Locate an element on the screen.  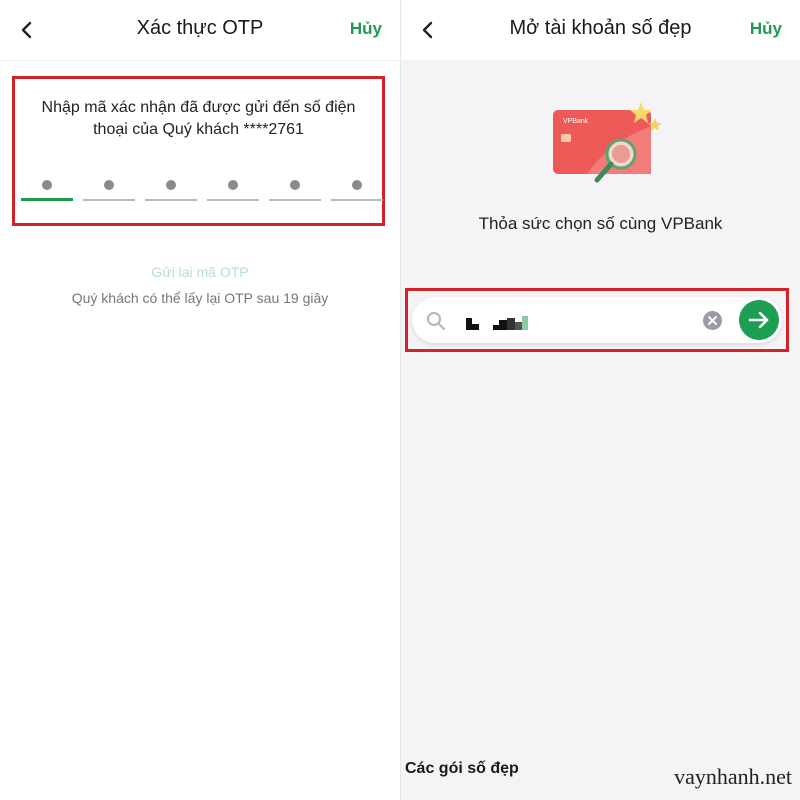
otp-instruction-line2: thoại của Quý khách ****2761 is located at coordinates (198, 129).